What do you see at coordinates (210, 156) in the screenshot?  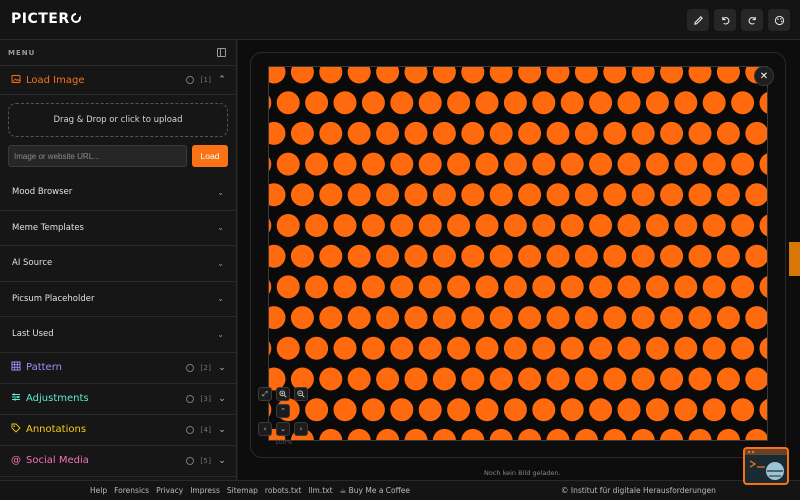 I see `load-button: Load` at bounding box center [210, 156].